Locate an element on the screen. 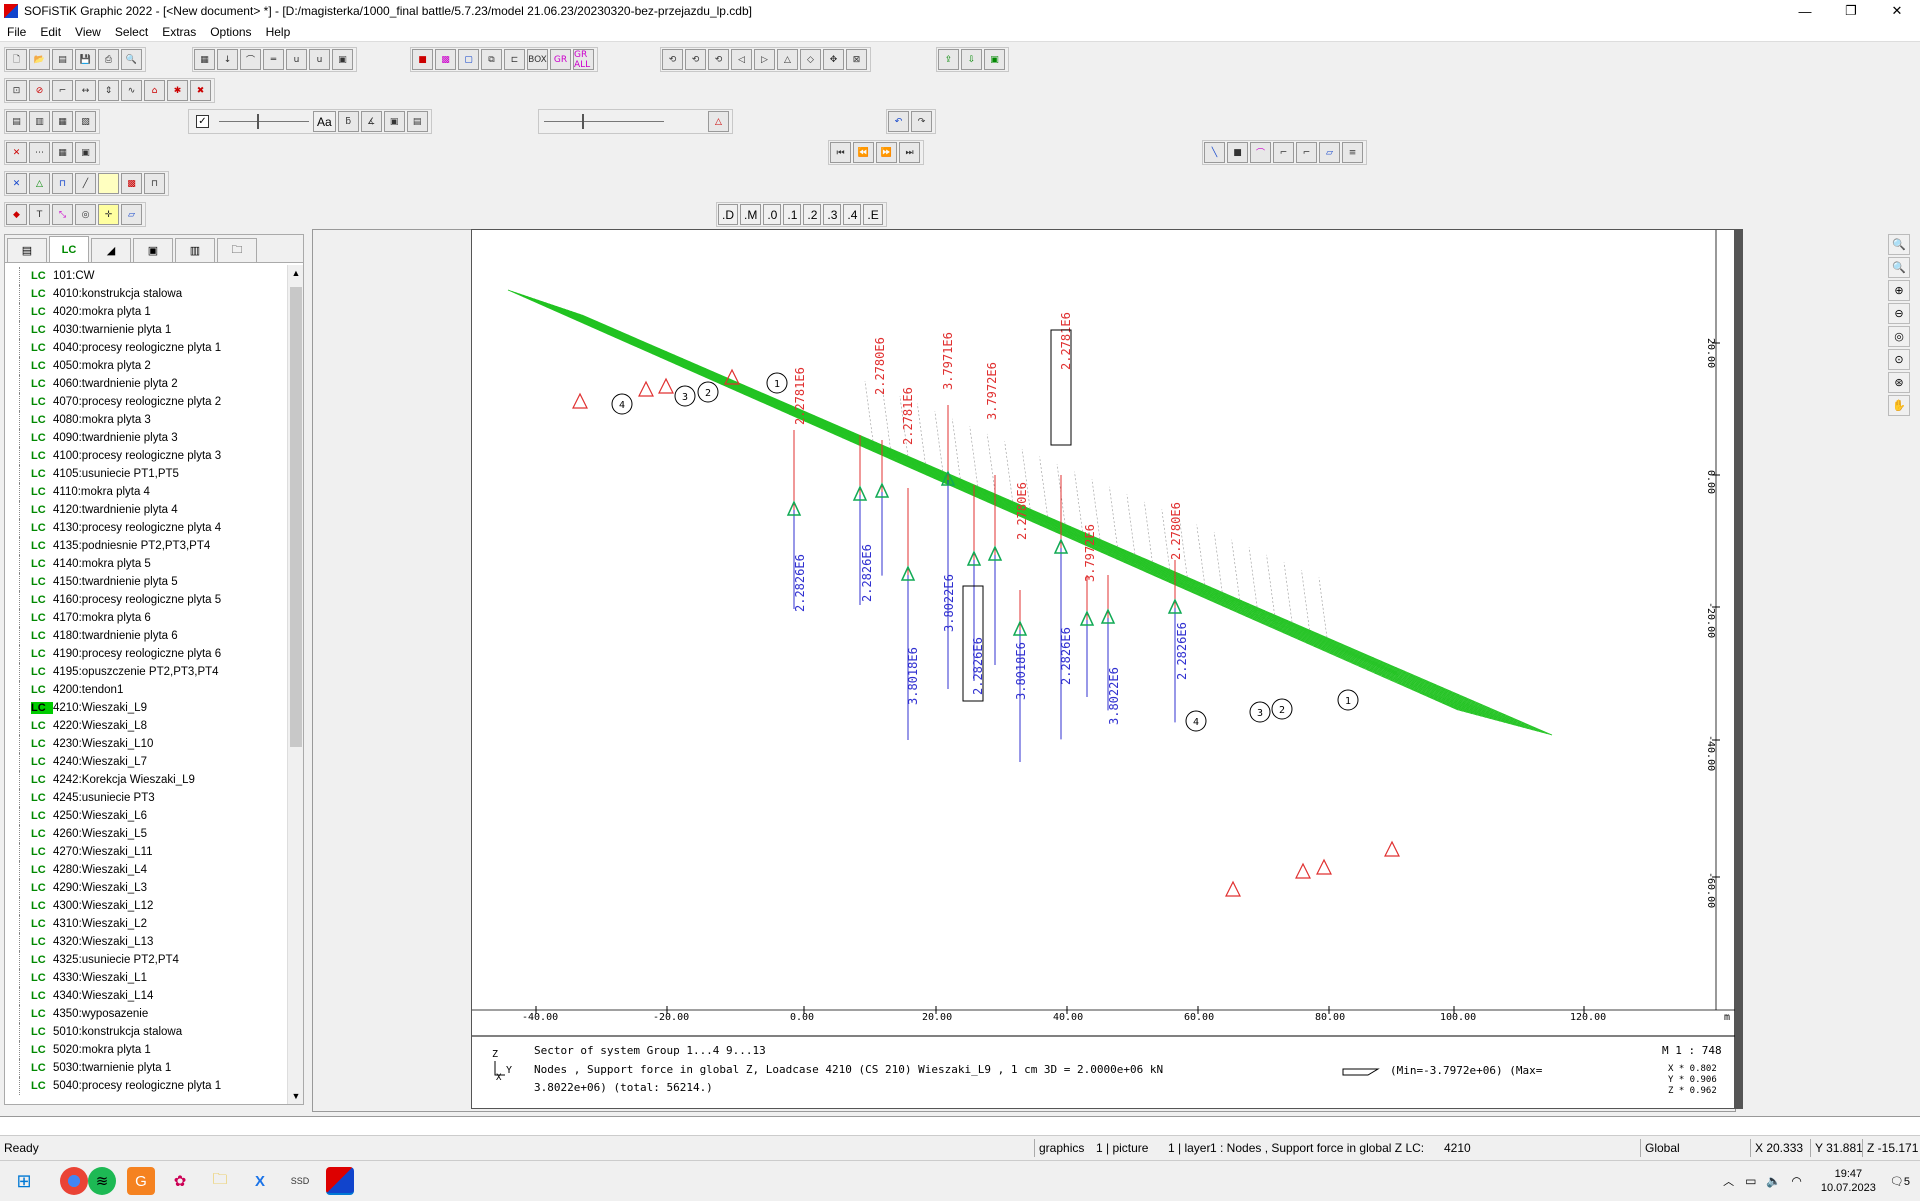 This screenshot has height=1201, width=1920. open-db-icon: ▤ is located at coordinates (62, 59).